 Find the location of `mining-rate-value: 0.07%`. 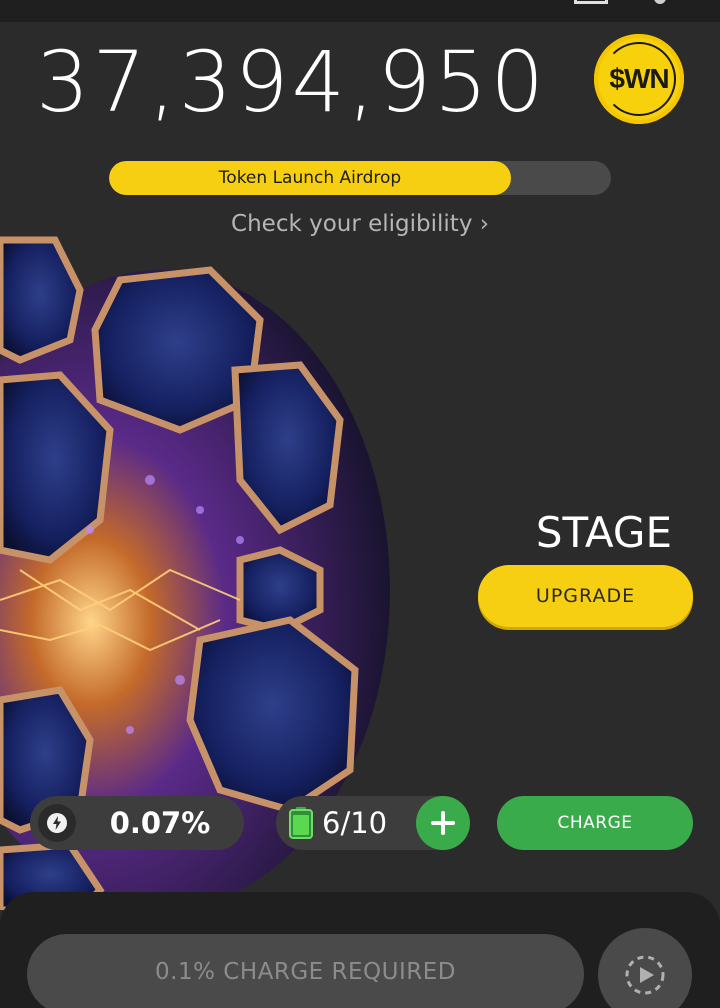

mining-rate-value: 0.07% is located at coordinates (160, 823).